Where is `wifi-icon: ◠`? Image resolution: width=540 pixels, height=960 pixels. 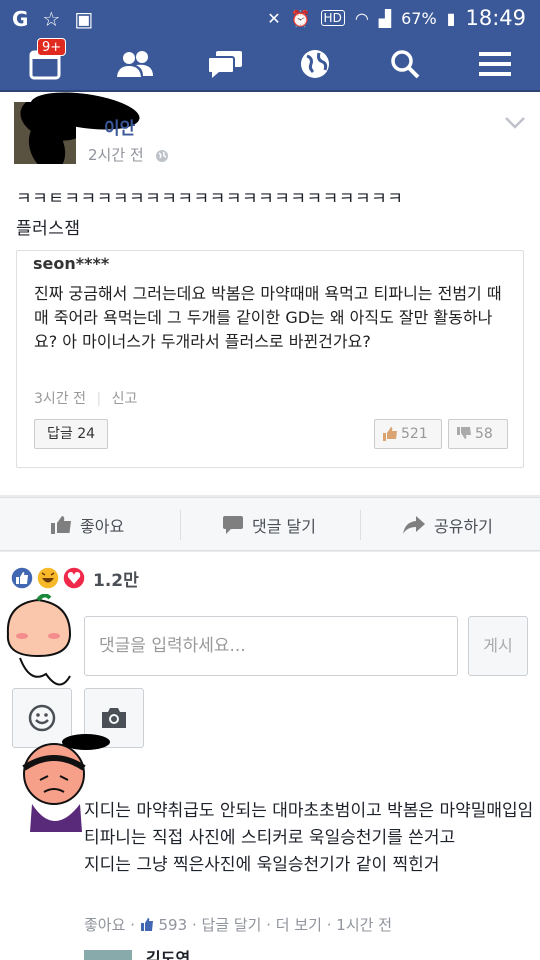
wifi-icon: ◠ is located at coordinates (361, 18).